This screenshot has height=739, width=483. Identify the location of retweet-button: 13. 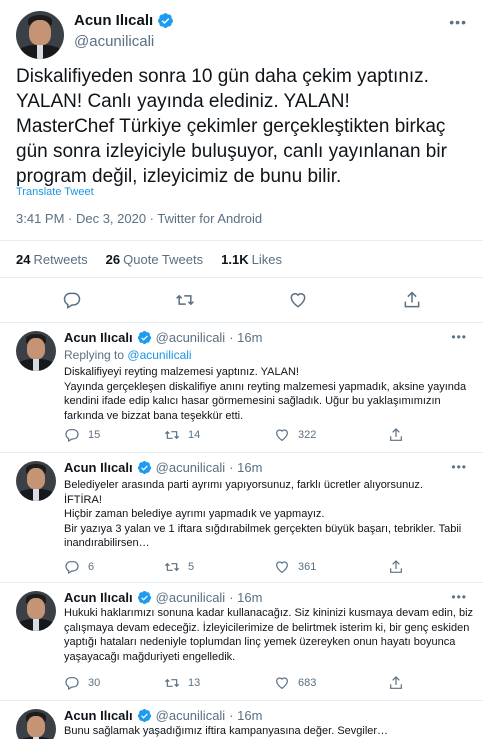
(182, 683).